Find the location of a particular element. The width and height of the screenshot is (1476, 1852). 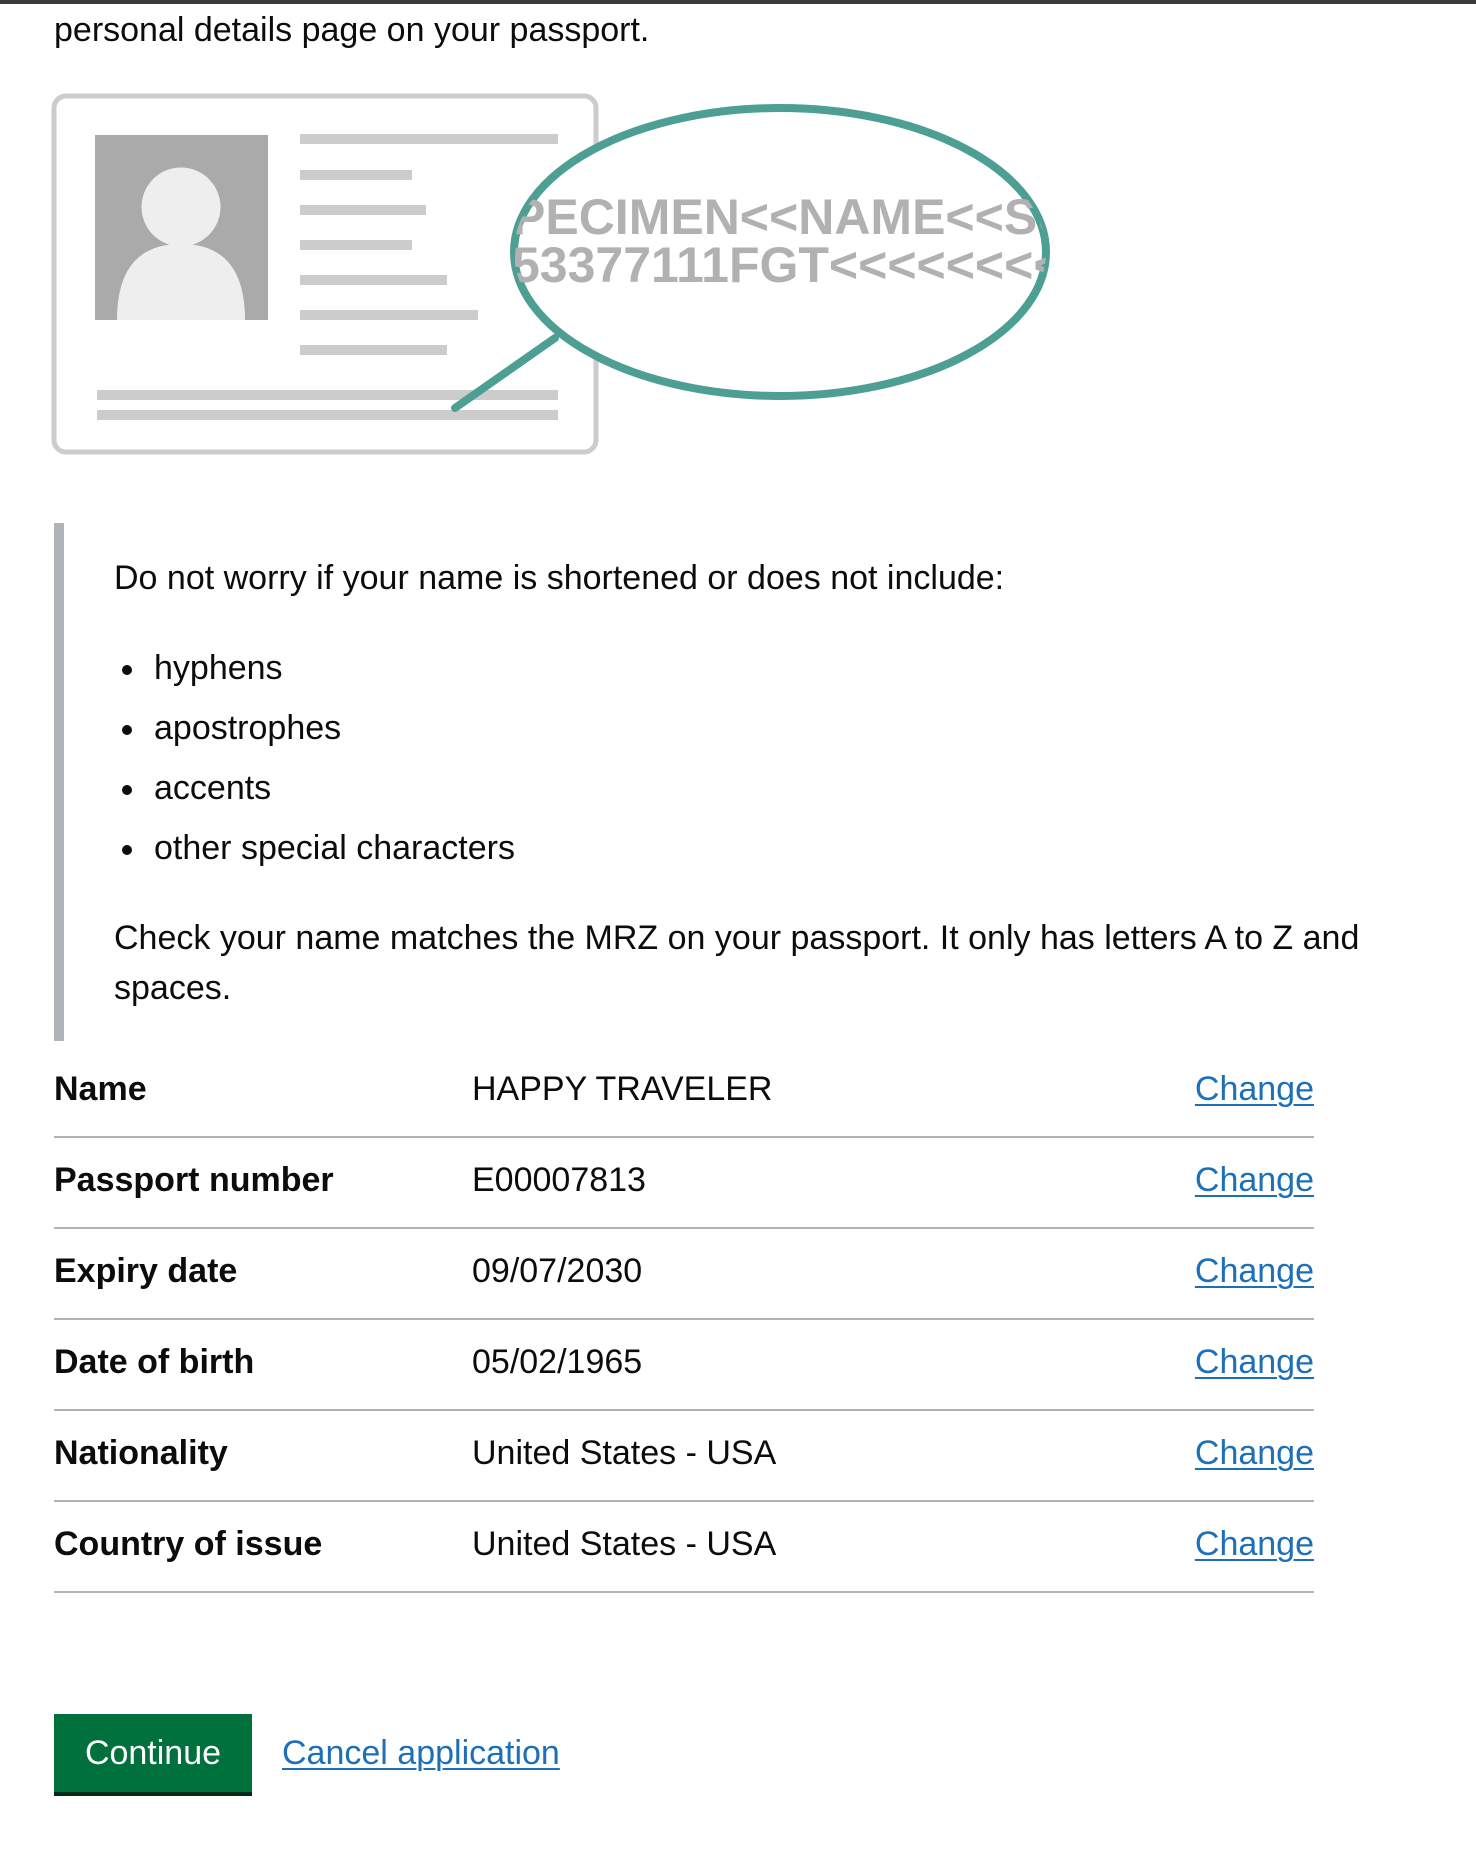

mrz-line-2: 53377111FGT<<<<<<<< is located at coordinates (781, 265).